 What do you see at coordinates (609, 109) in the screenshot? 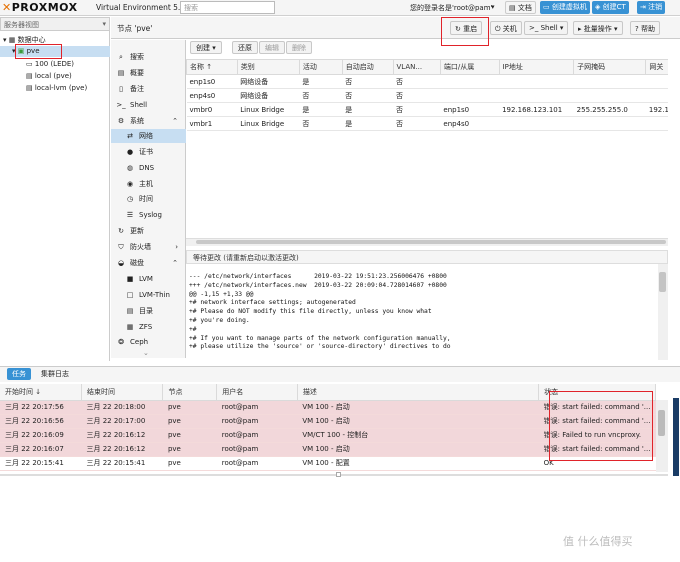
I see `table-cell: 255.255.255.0` at bounding box center [609, 109].